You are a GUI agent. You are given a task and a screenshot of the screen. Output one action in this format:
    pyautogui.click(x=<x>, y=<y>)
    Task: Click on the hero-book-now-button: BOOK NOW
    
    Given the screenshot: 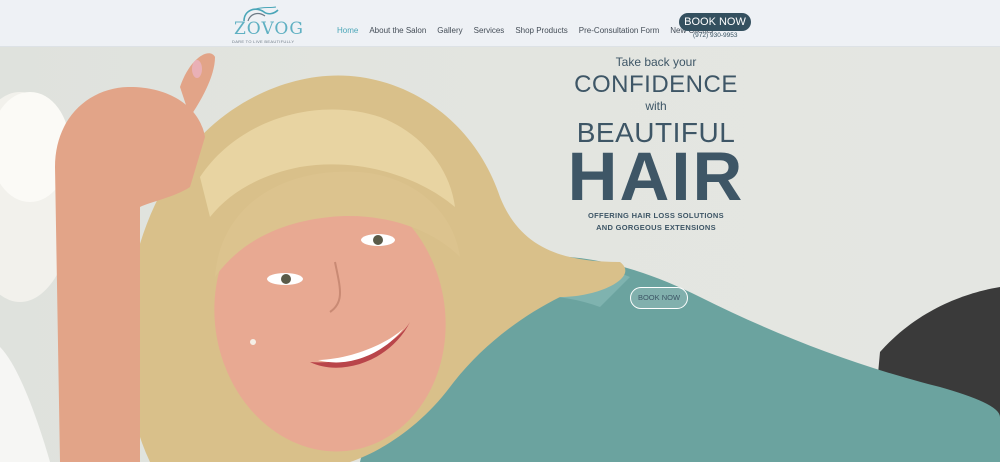 What is the action you would take?
    pyautogui.click(x=659, y=298)
    